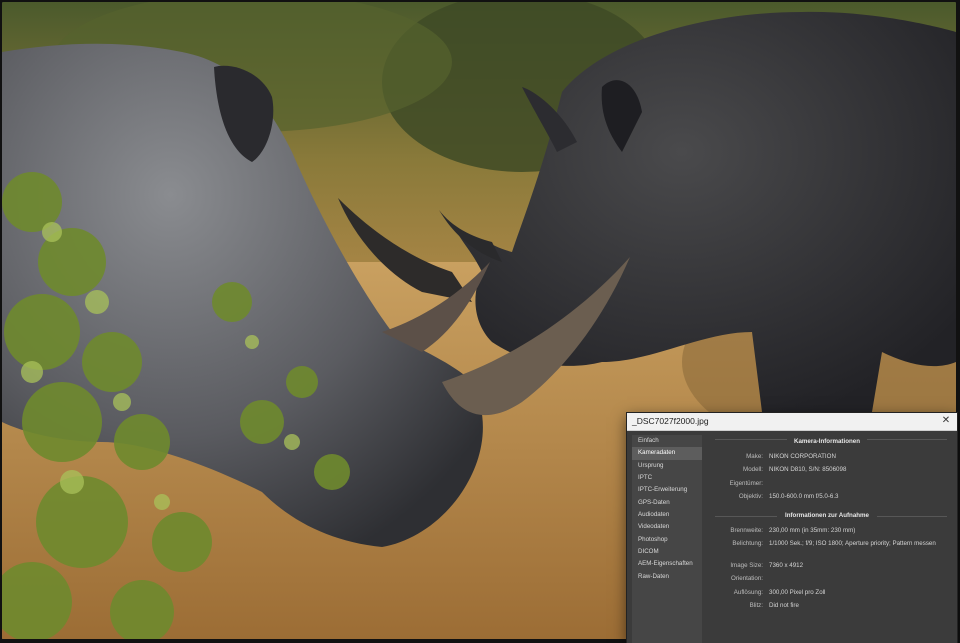 This screenshot has height=643, width=960. I want to click on sidebar-item-iptc: IPTC, so click(667, 478).